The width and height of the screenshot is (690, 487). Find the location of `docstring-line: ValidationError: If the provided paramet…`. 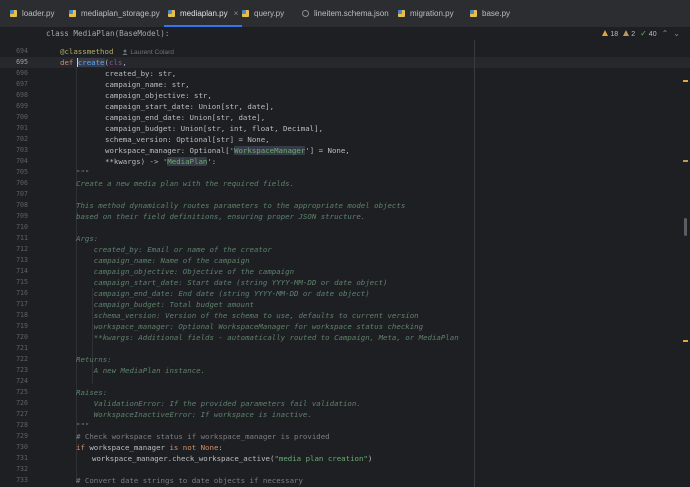

docstring-line: ValidationError: If the provided paramet… is located at coordinates (218, 403).